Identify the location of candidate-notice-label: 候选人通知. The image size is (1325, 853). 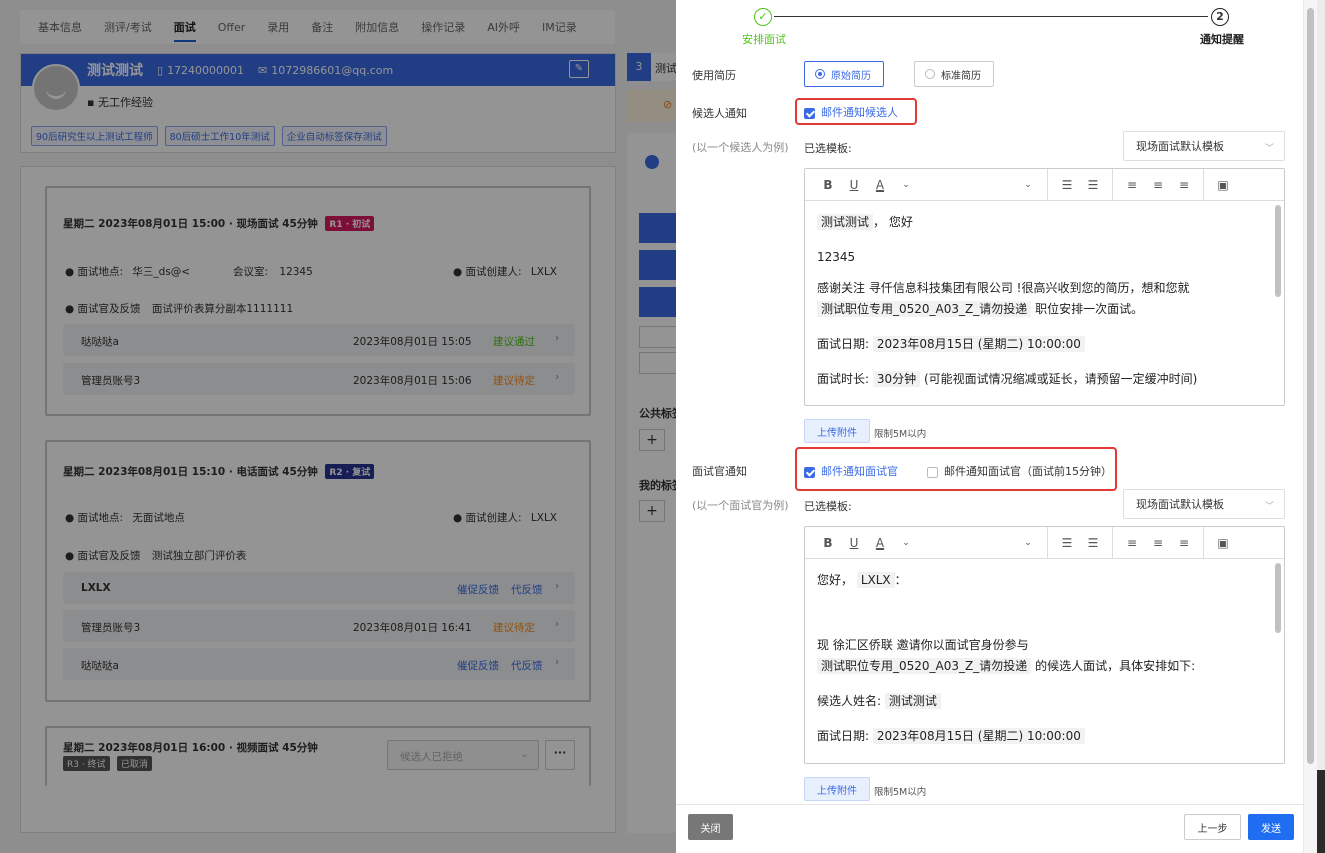
(719, 113).